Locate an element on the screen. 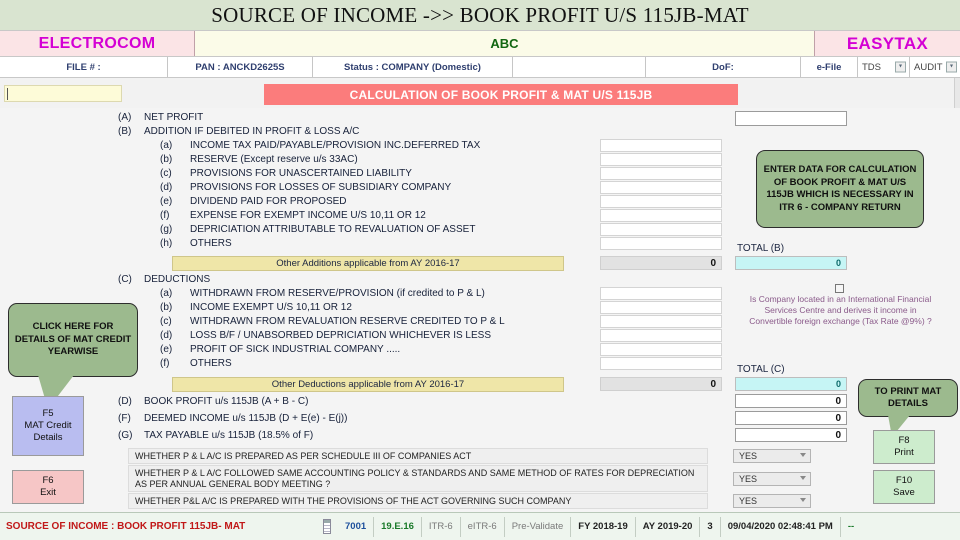 This screenshot has width=960, height=540. answer-select-3: YES is located at coordinates (772, 501).